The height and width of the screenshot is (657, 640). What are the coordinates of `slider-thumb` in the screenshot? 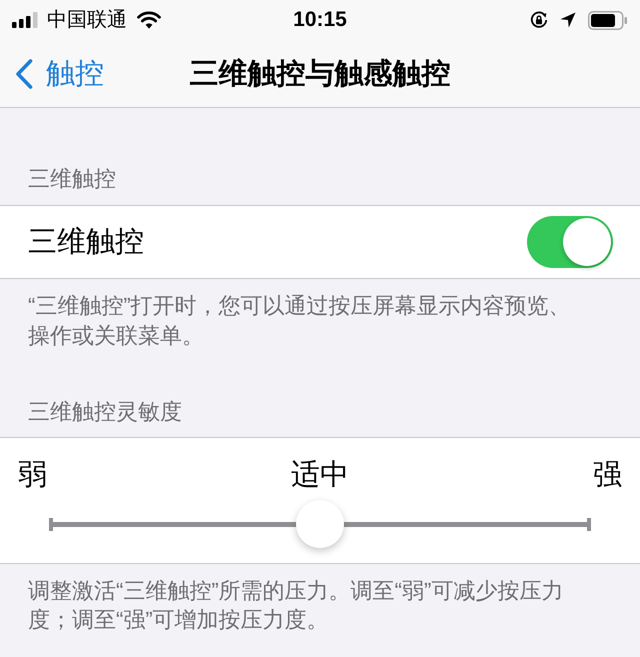 It's located at (320, 524).